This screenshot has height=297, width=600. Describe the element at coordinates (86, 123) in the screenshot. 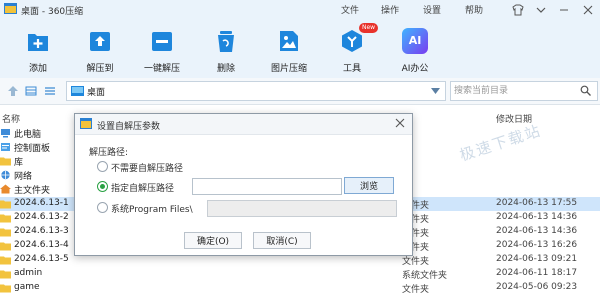

I see `dialog-app-icon` at that location.